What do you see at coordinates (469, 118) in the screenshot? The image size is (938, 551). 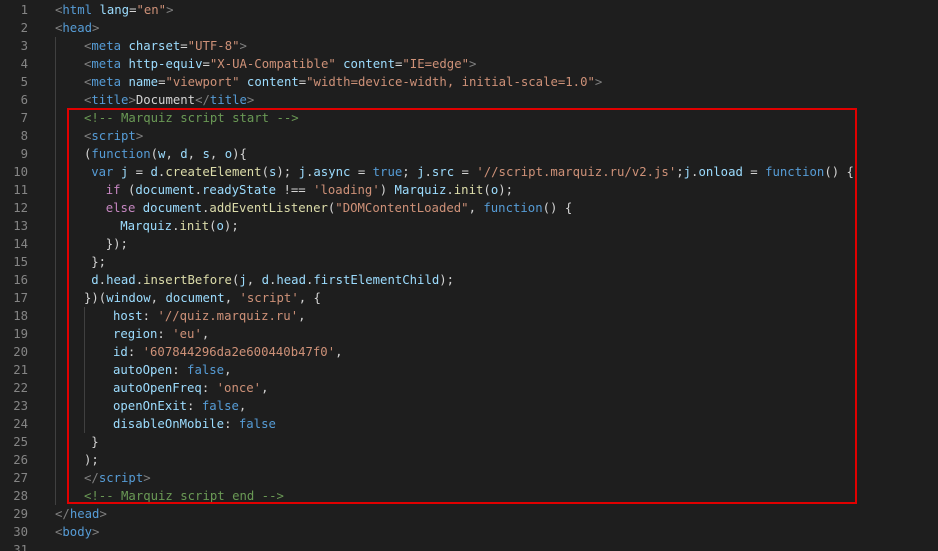 I see `code-line: 7 <!-- Marquiz script start -->` at bounding box center [469, 118].